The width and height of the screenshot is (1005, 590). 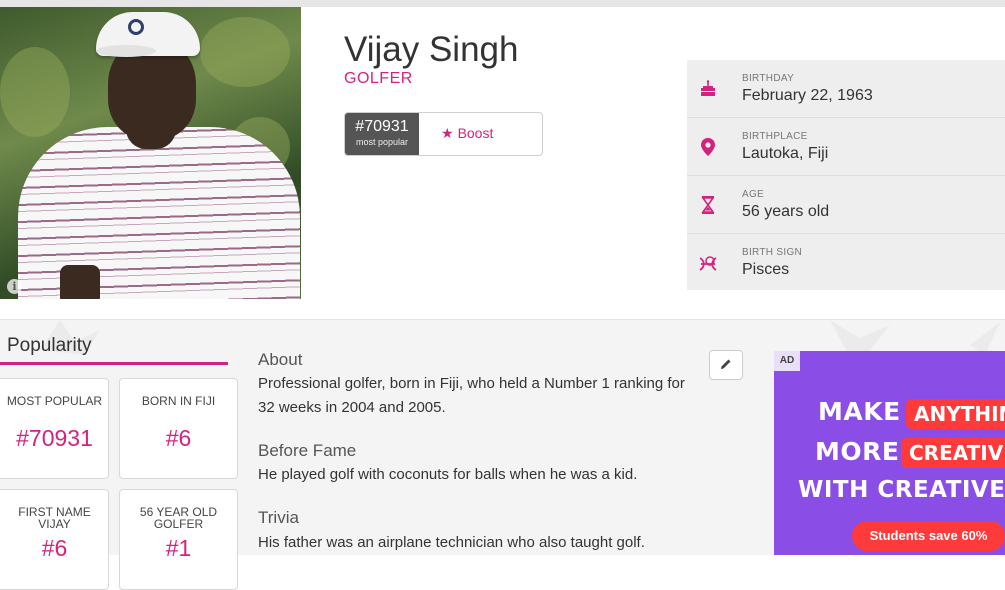 I want to click on ad-tag: AD, so click(x=787, y=361).